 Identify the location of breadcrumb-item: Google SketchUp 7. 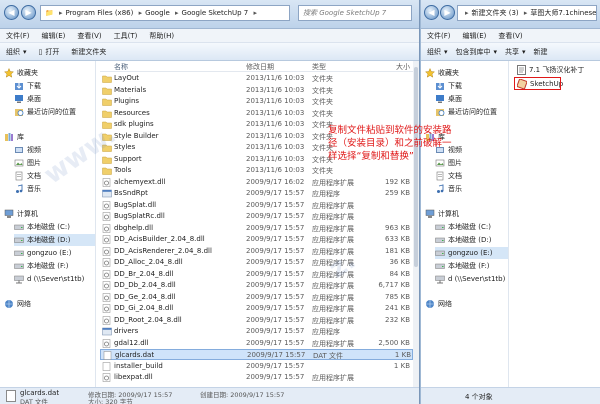
(215, 13).